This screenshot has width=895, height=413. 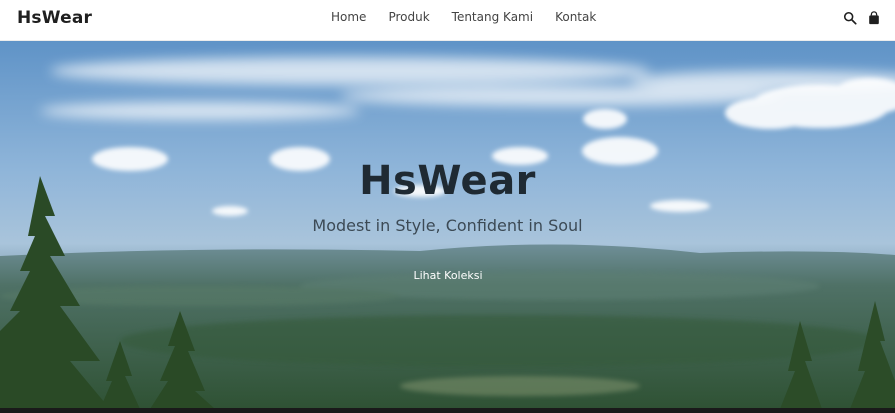 I want to click on view-collection-button: Lihat Koleksi, so click(x=448, y=276).